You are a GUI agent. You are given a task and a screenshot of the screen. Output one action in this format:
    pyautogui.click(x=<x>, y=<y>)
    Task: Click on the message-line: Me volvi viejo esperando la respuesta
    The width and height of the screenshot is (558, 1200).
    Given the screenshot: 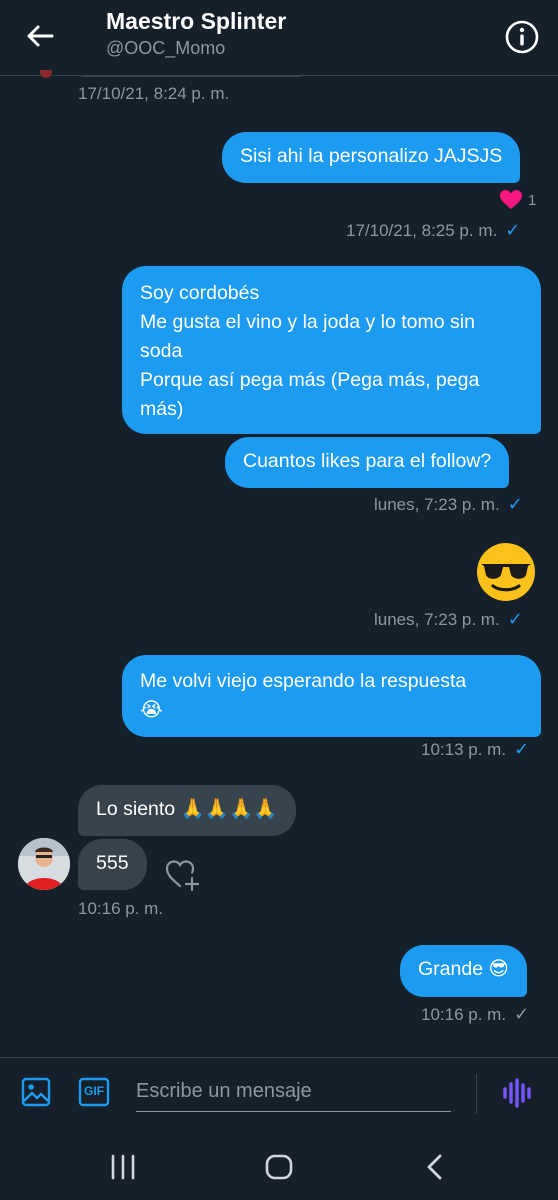 What is the action you would take?
    pyautogui.click(x=303, y=681)
    